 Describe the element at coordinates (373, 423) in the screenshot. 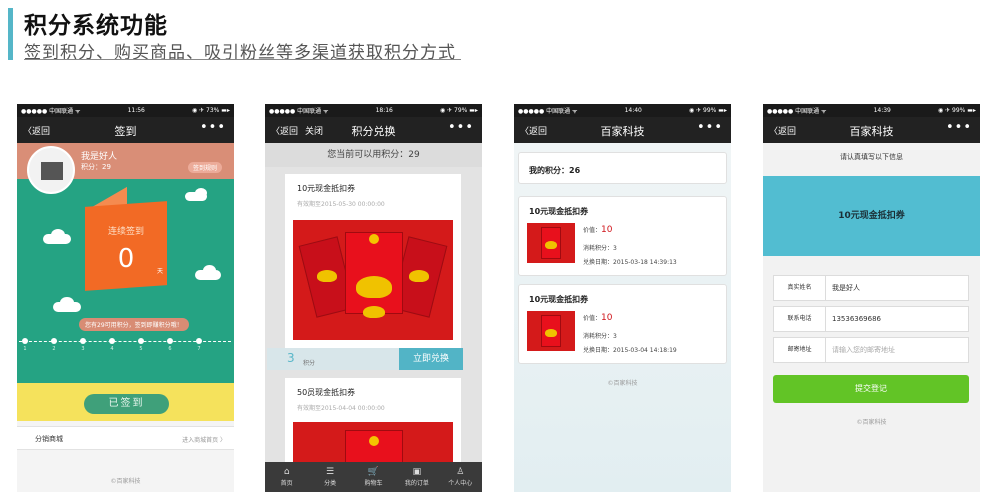

I see `coupon-card: 50员现金抵扣券 有效期至2015-04-04 00:00:00` at that location.